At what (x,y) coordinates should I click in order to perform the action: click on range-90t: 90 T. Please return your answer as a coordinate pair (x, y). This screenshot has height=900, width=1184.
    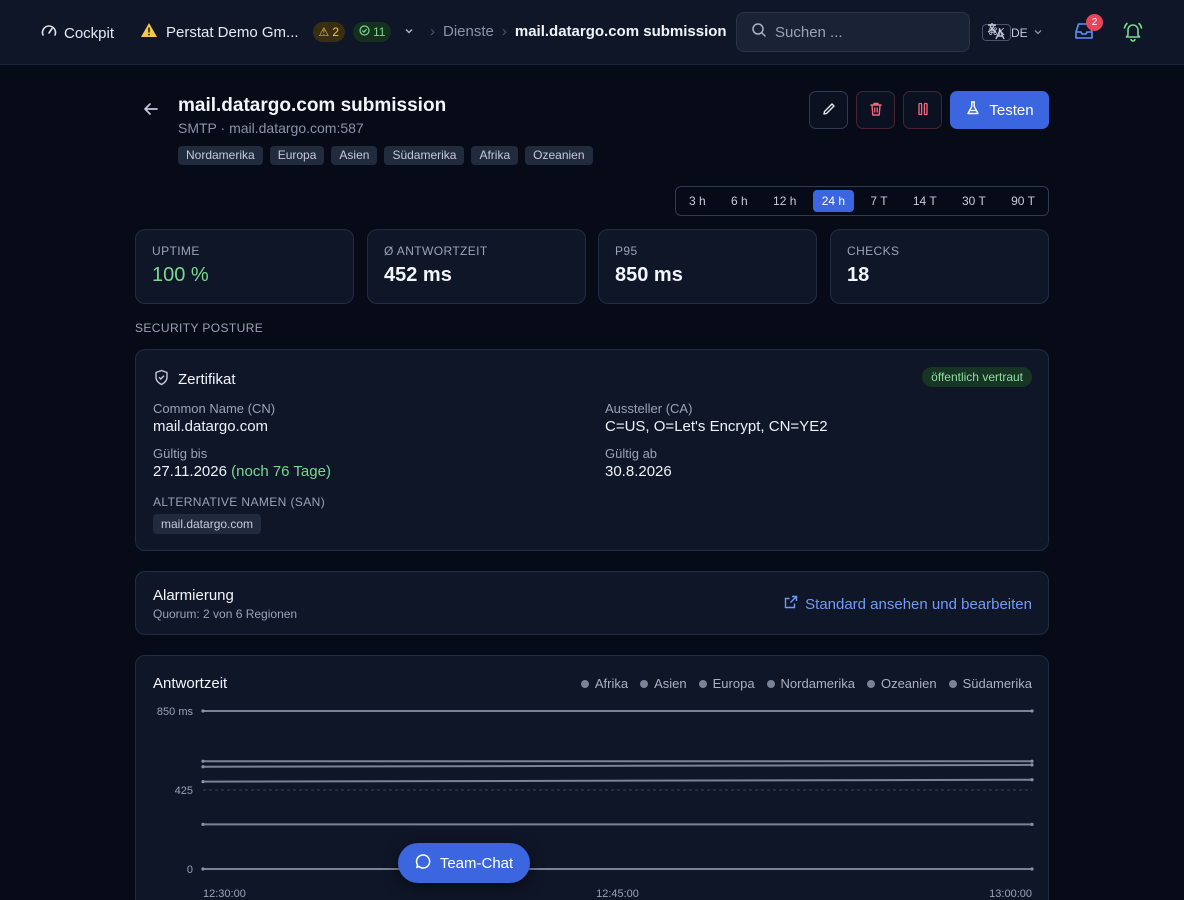
    Looking at the image, I should click on (1023, 201).